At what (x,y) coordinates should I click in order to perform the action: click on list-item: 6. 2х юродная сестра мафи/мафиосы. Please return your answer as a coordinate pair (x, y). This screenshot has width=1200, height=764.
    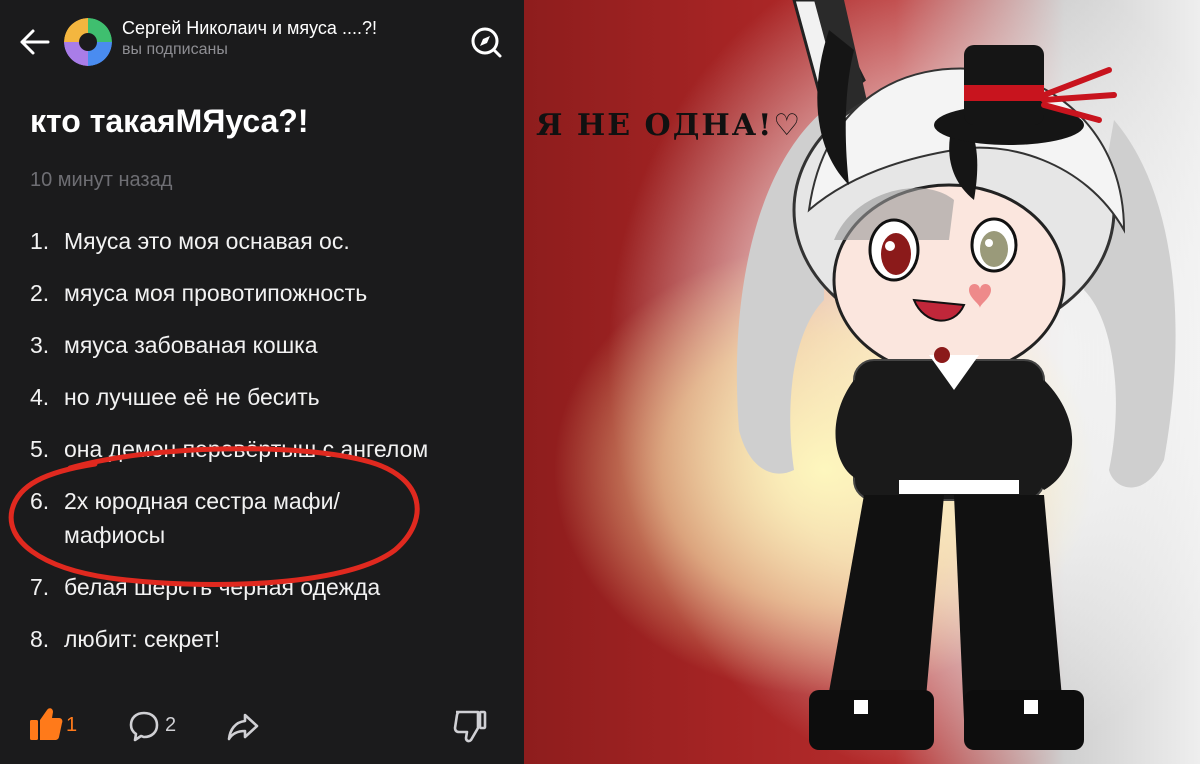
    Looking at the image, I should click on (275, 518).